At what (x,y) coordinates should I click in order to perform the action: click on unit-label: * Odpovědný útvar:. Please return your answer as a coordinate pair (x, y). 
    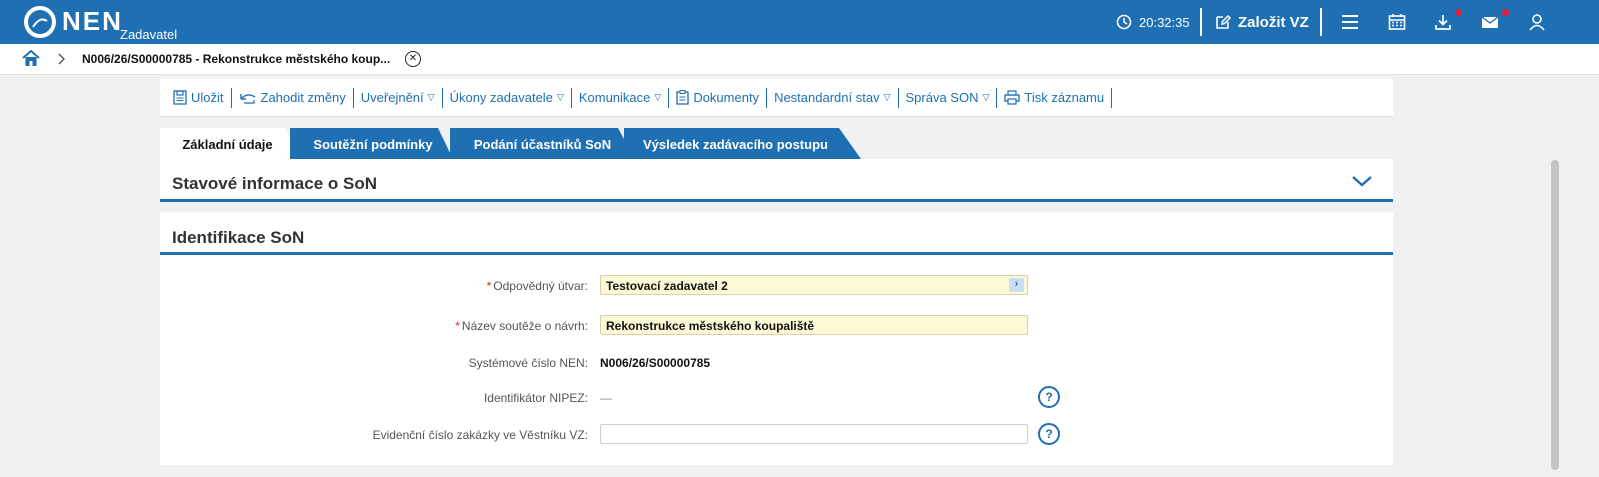
    Looking at the image, I should click on (537, 286).